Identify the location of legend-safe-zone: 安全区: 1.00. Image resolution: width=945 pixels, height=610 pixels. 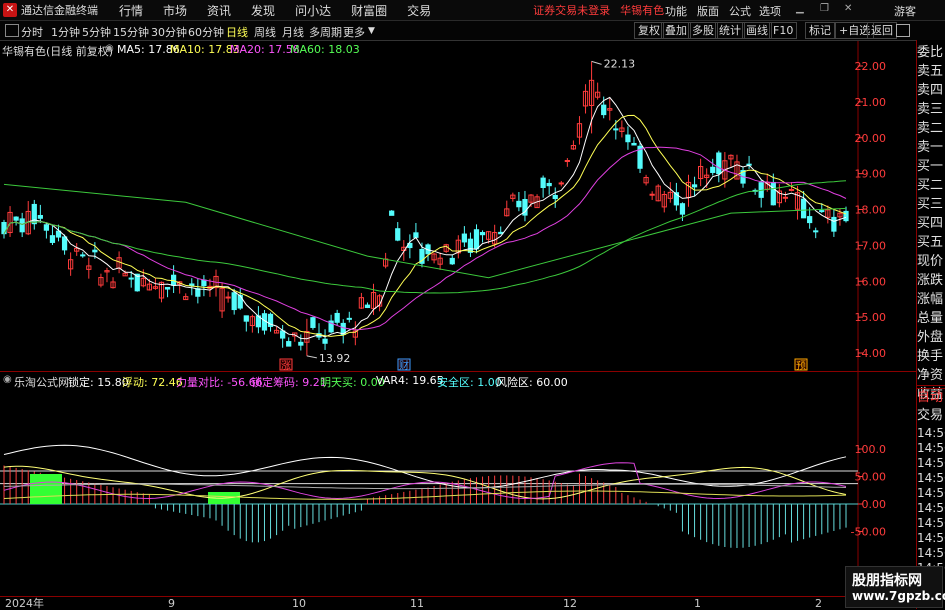
(469, 382).